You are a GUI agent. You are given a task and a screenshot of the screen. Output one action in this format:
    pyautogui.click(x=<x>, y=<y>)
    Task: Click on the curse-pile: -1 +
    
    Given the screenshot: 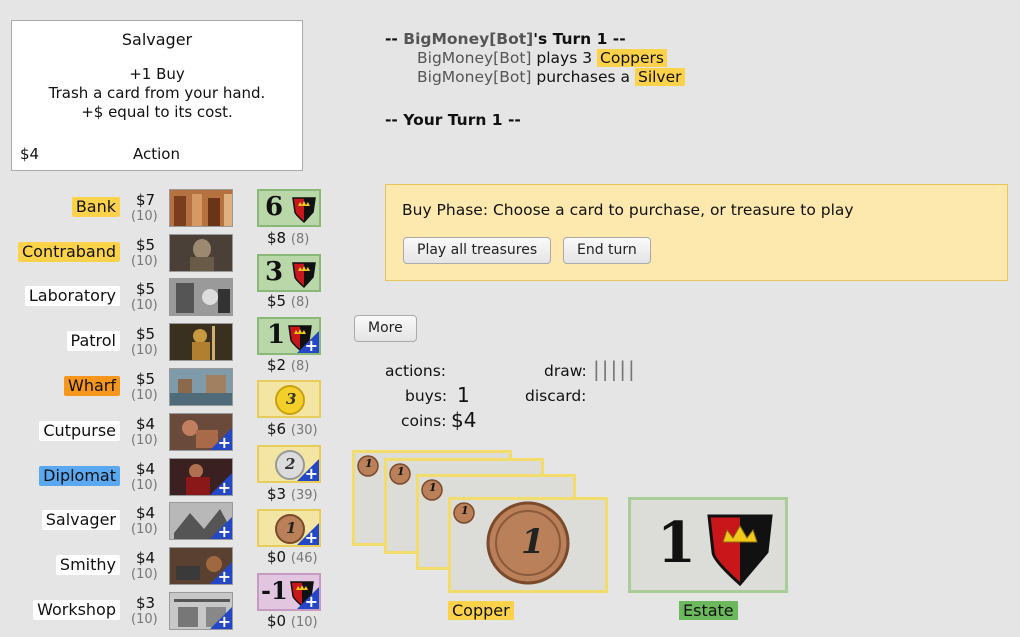 What is the action you would take?
    pyautogui.click(x=289, y=592)
    